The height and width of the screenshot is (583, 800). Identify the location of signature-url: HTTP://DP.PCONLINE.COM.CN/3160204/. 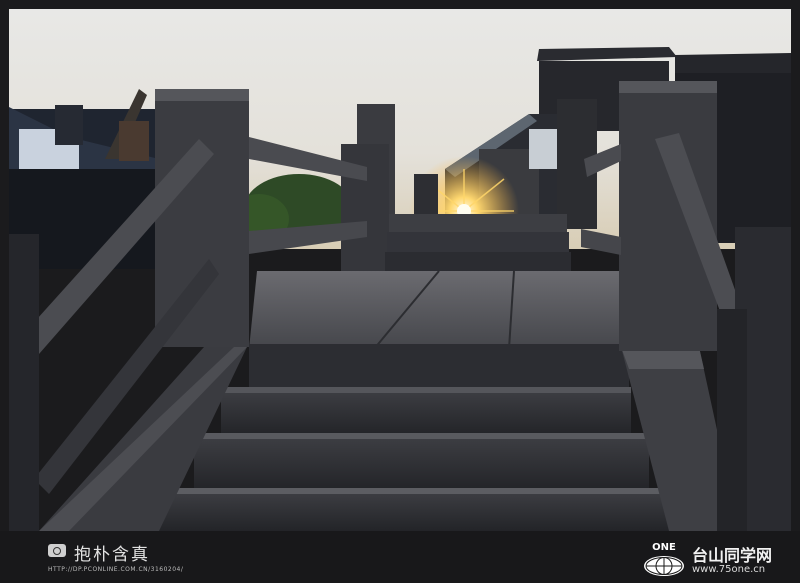
(116, 569).